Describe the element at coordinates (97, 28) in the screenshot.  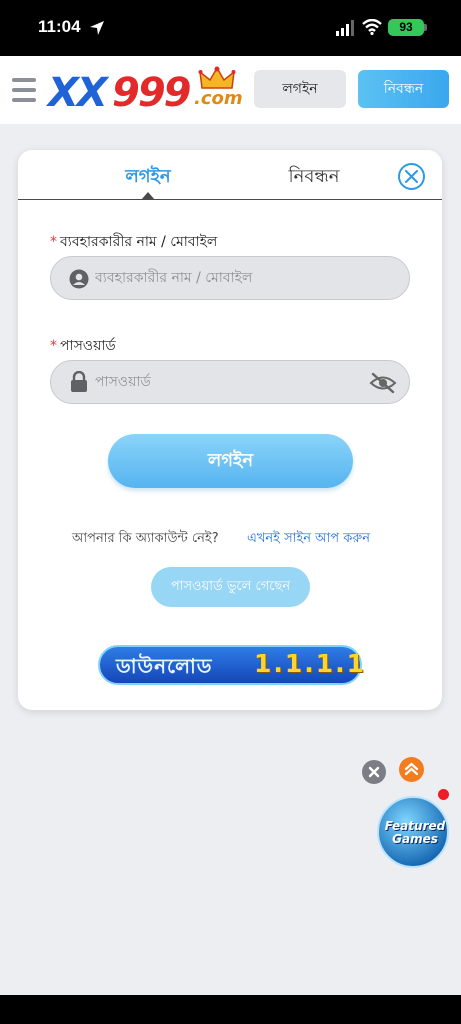
I see `location-arrow-icon` at that location.